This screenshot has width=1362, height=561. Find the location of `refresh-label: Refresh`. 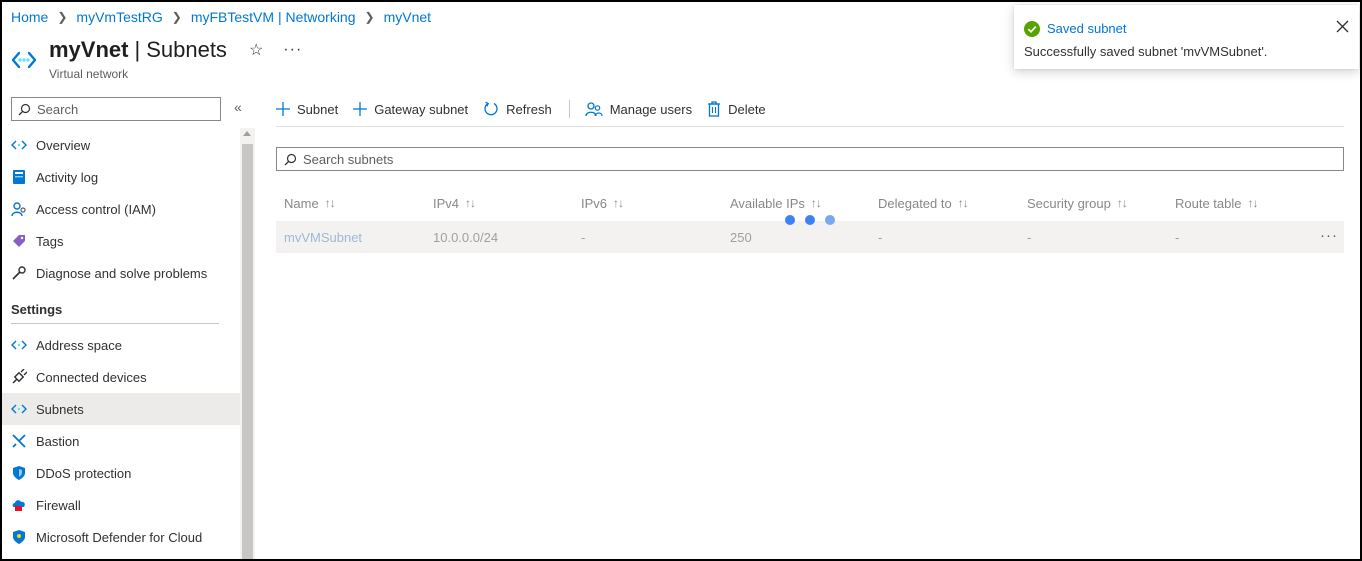

refresh-label: Refresh is located at coordinates (529, 109).